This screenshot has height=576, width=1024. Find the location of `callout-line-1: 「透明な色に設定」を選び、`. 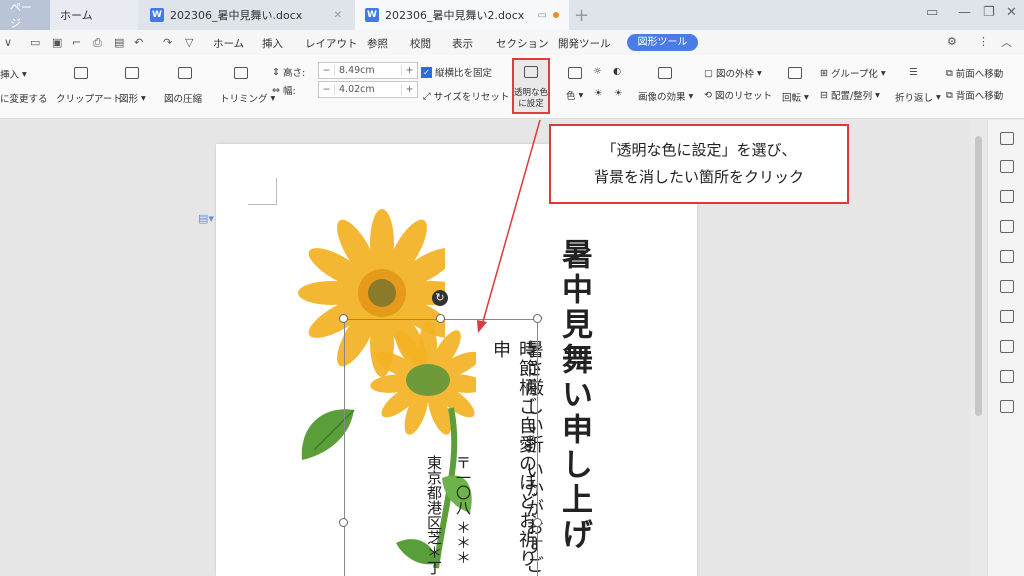

callout-line-1: 「透明な色に設定」を選び、 is located at coordinates (699, 150).